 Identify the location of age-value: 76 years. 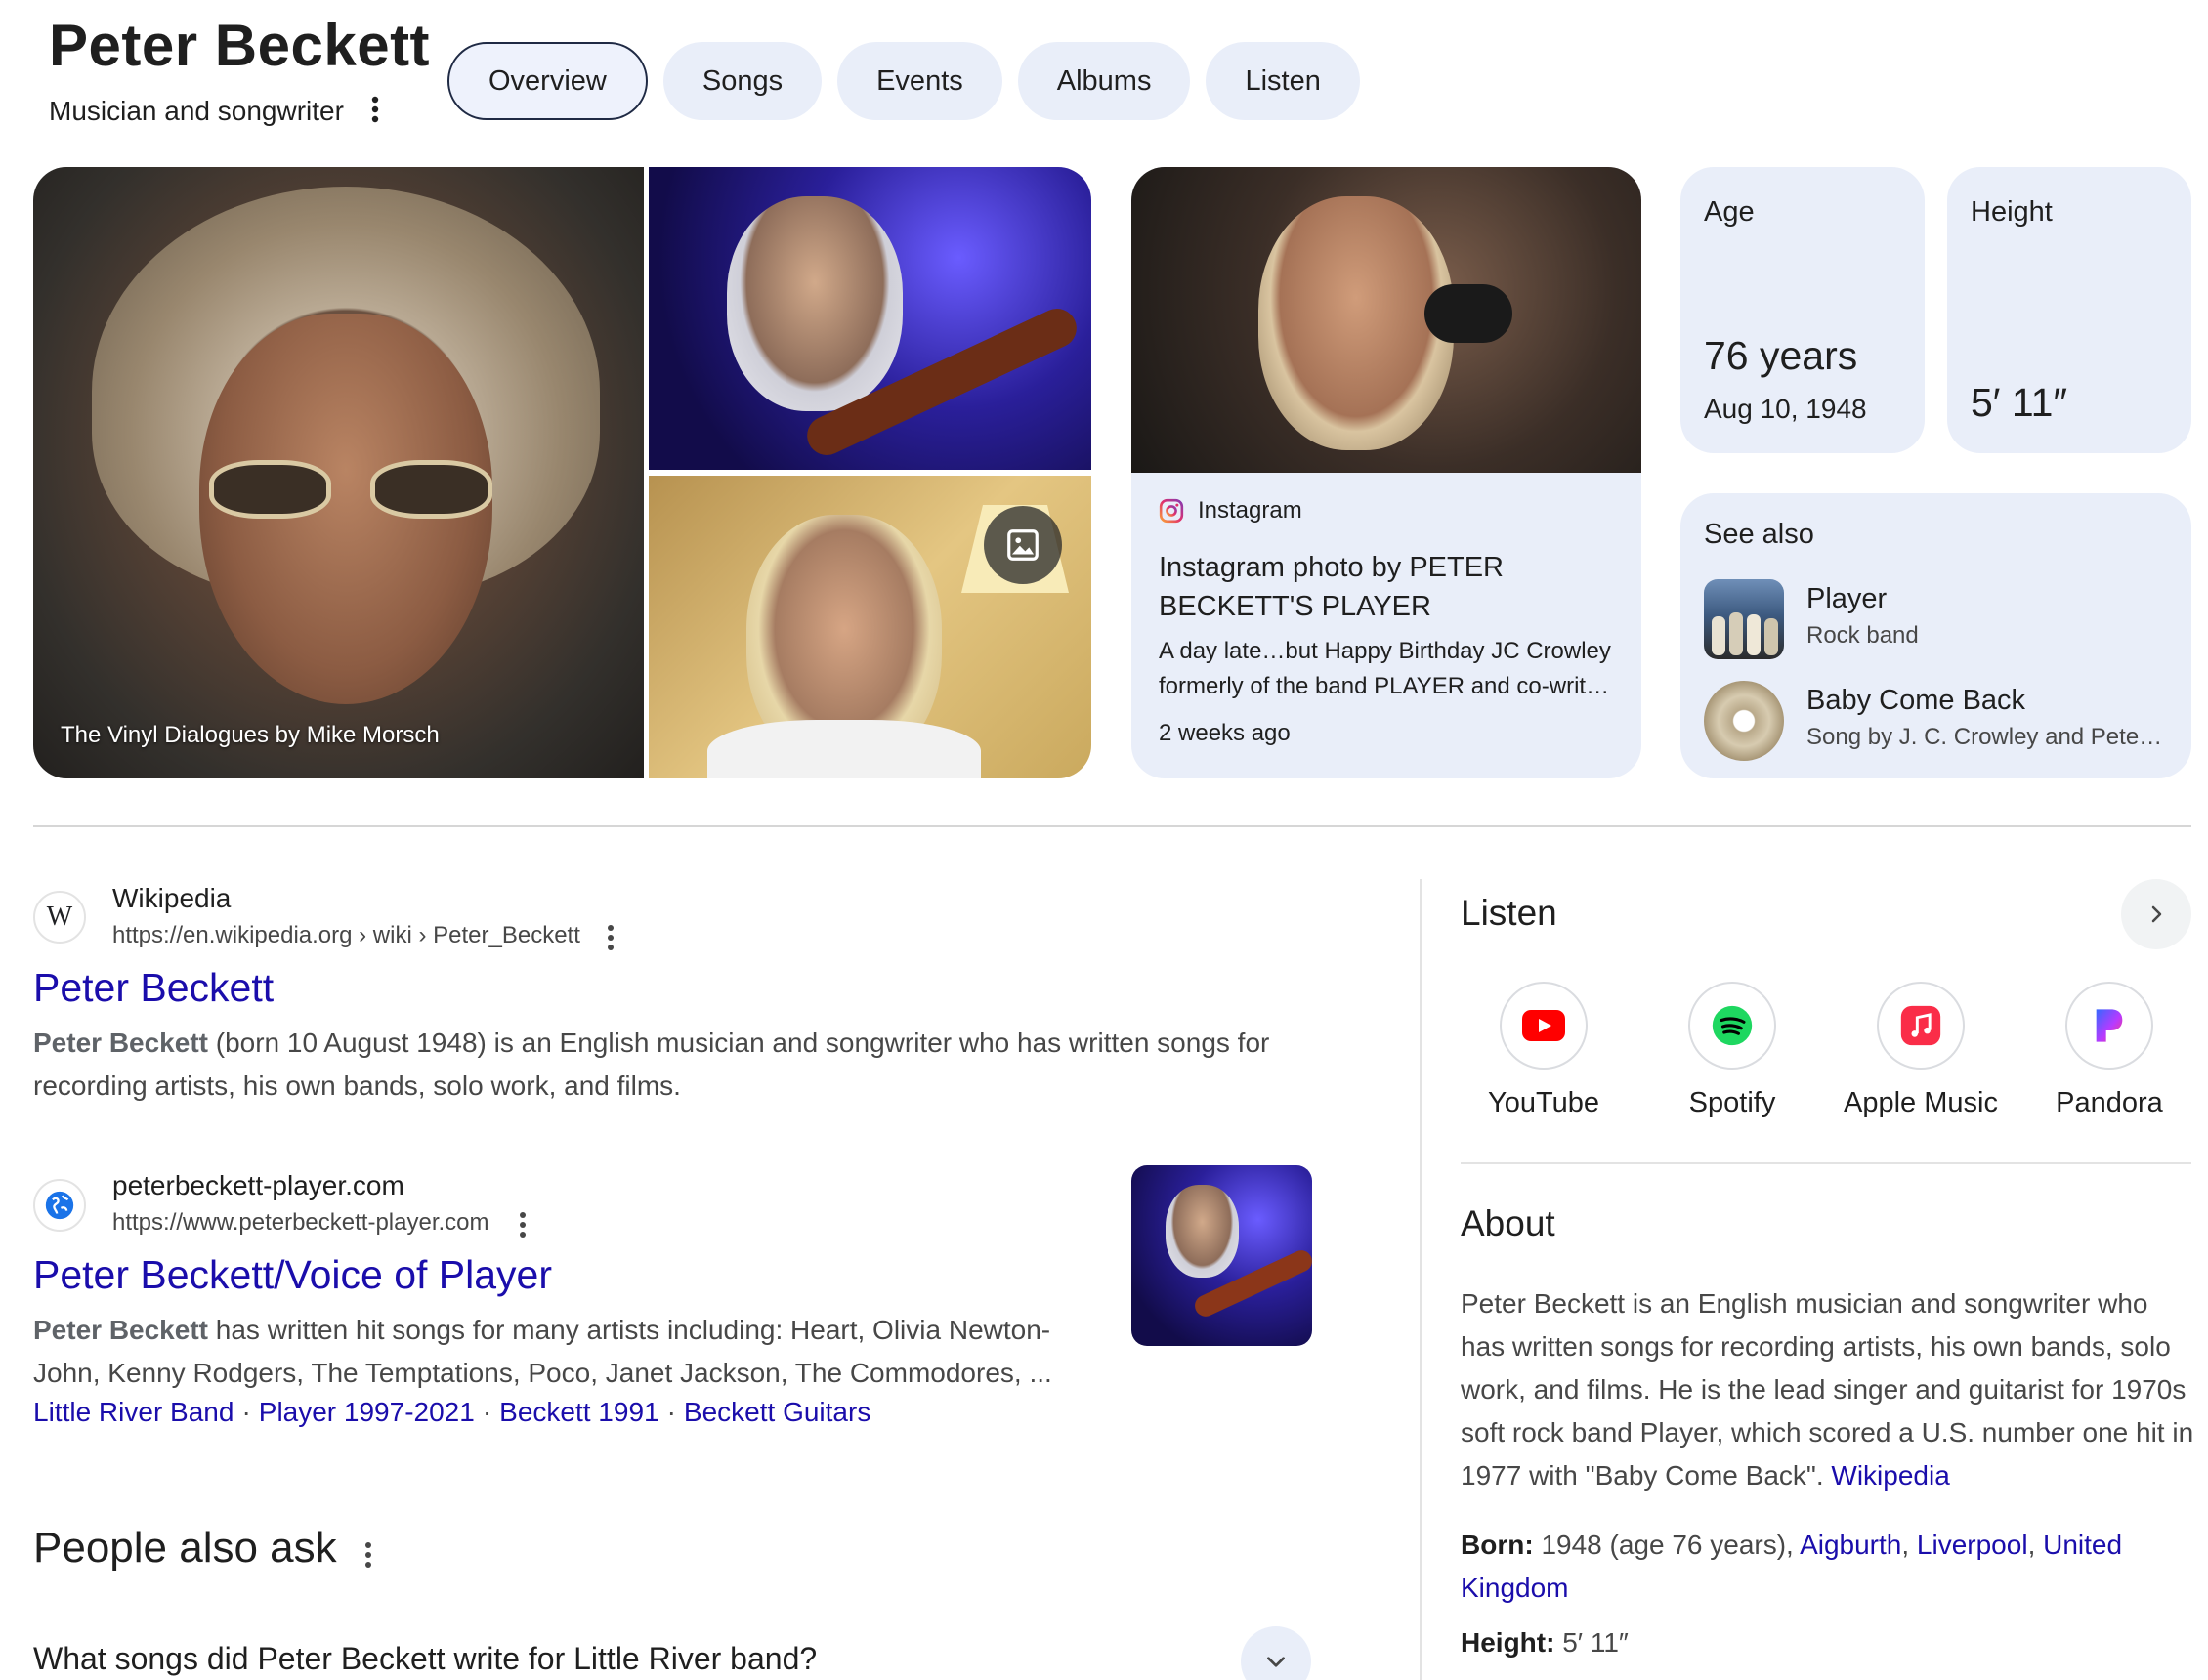
(1781, 355).